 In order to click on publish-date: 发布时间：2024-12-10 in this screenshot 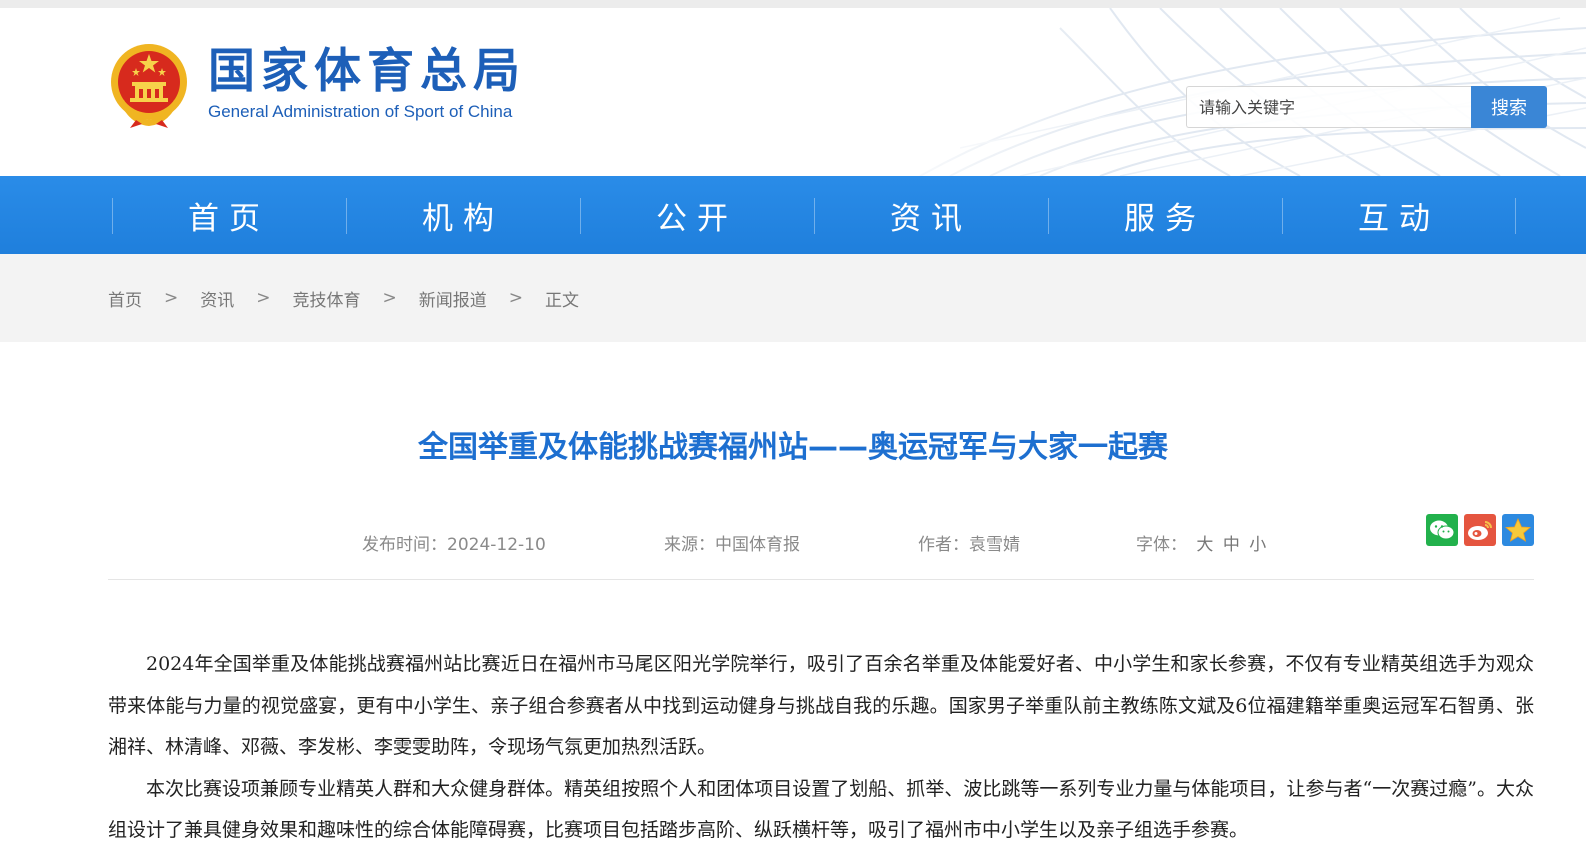, I will do `click(454, 545)`.